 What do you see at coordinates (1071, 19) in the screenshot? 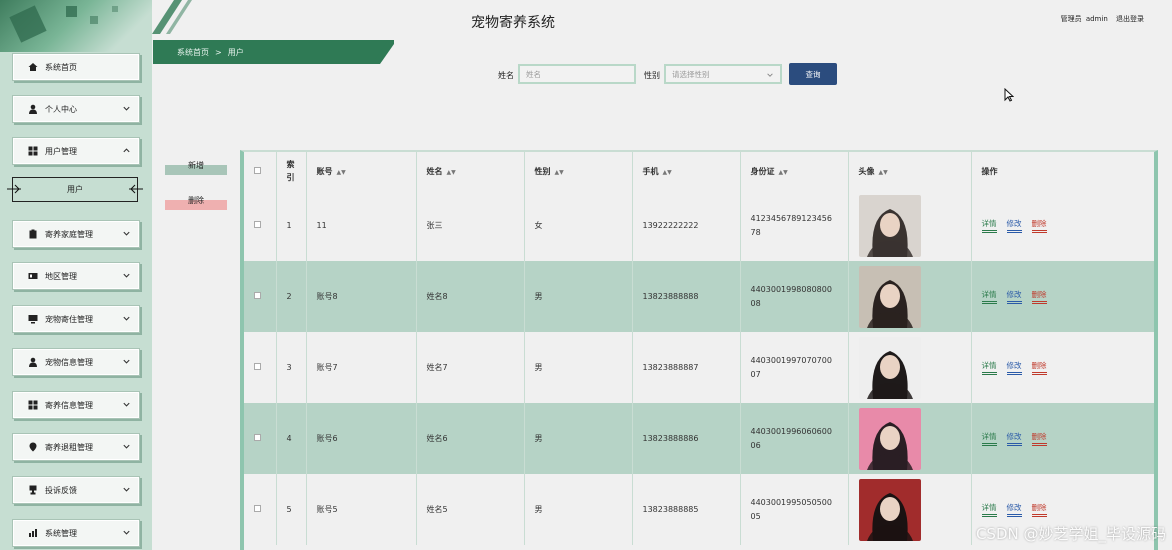
I see `user-role: 管理员` at bounding box center [1071, 19].